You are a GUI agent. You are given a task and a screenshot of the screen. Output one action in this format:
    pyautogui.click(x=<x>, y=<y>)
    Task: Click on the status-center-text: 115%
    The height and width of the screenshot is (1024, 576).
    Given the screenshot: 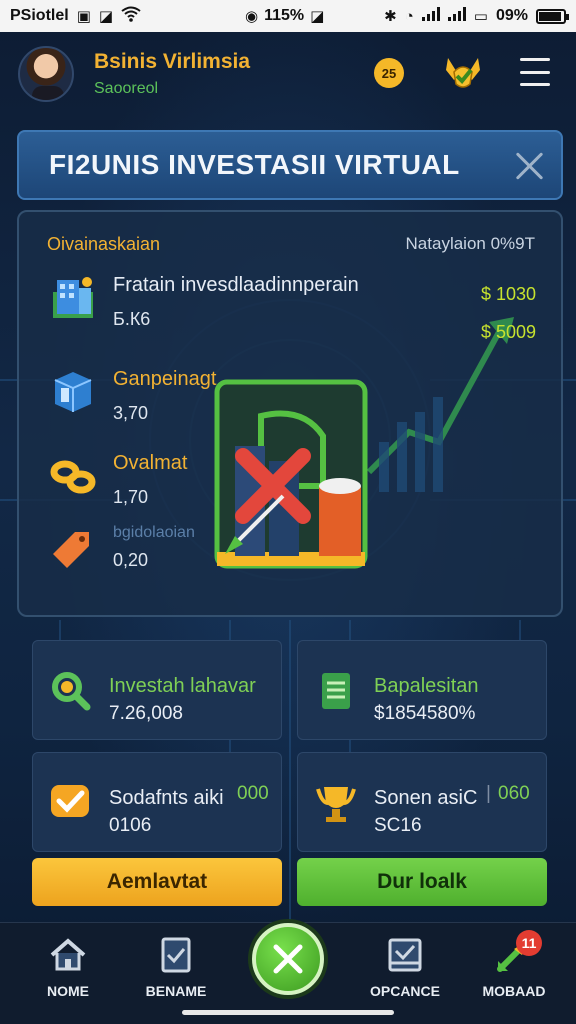 What is the action you would take?
    pyautogui.click(x=284, y=15)
    